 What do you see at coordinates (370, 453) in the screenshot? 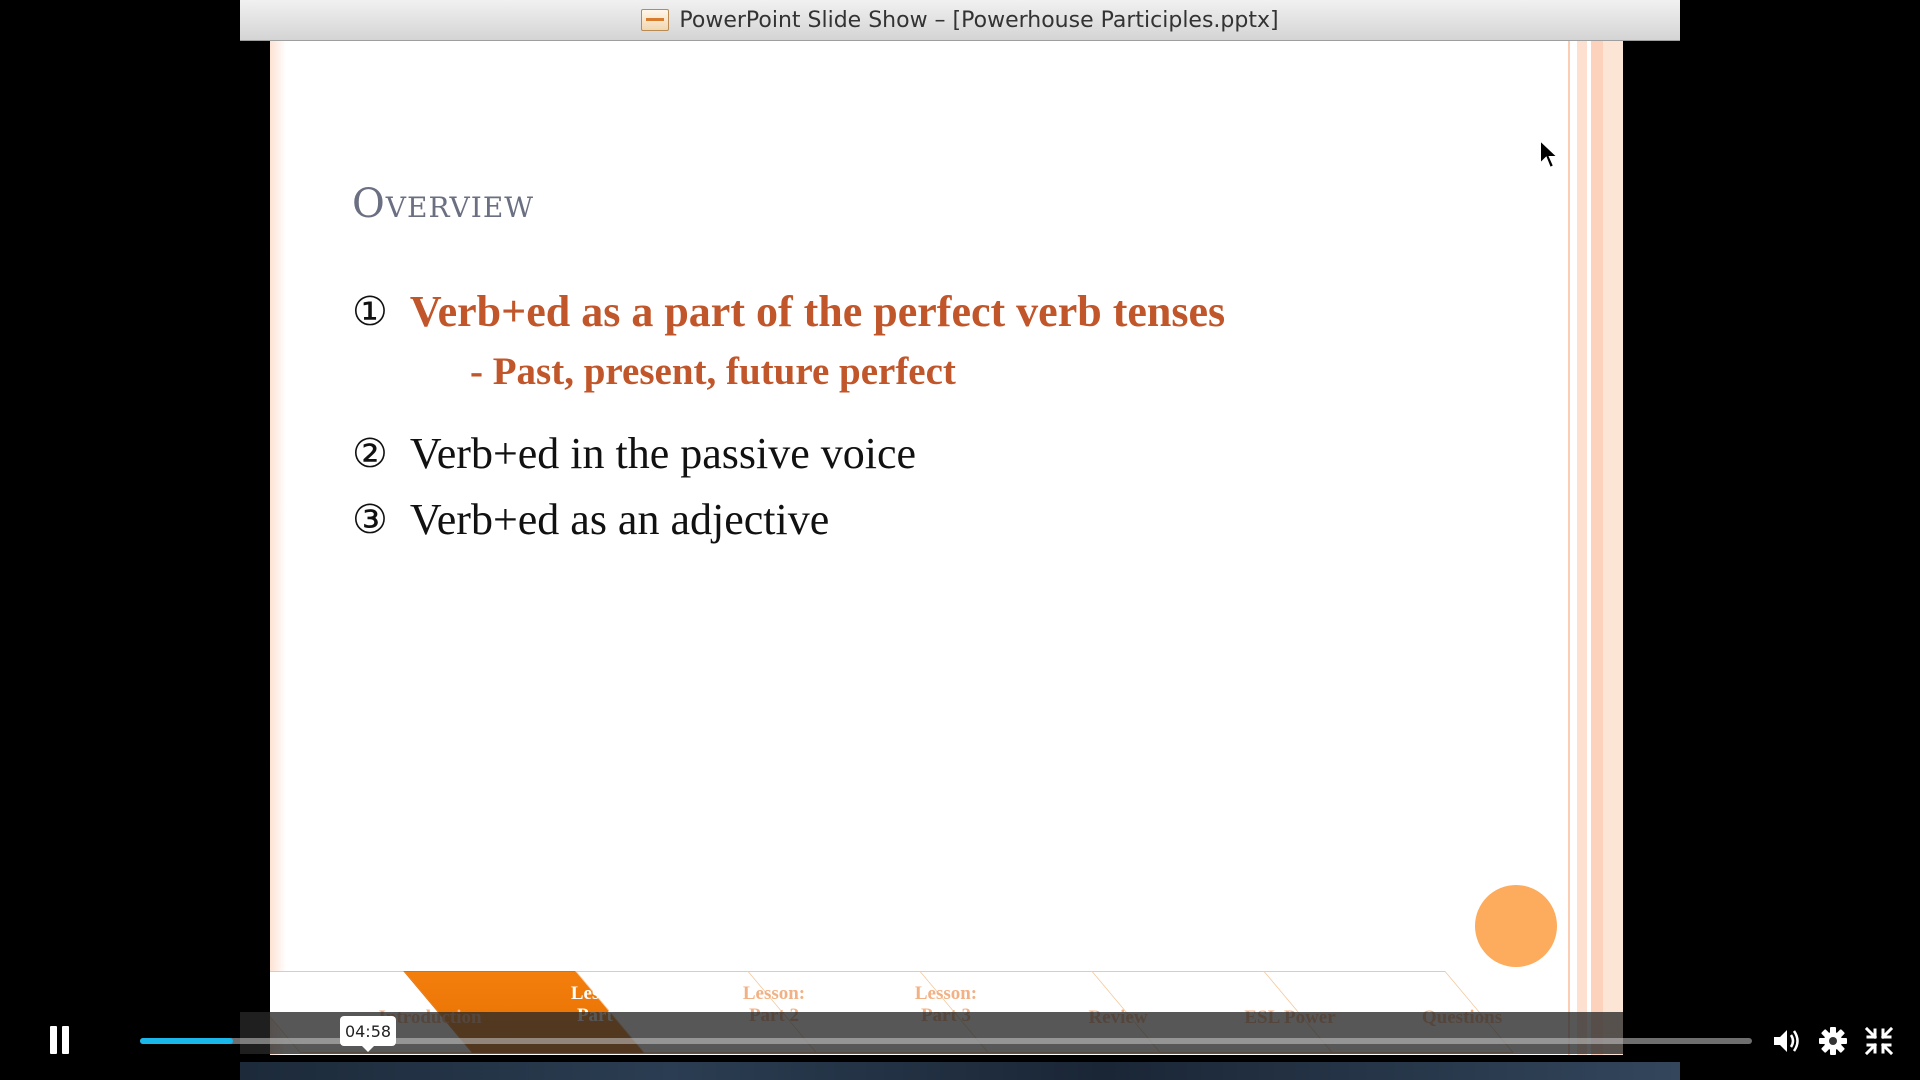
I see `bullet-number: ②` at bounding box center [370, 453].